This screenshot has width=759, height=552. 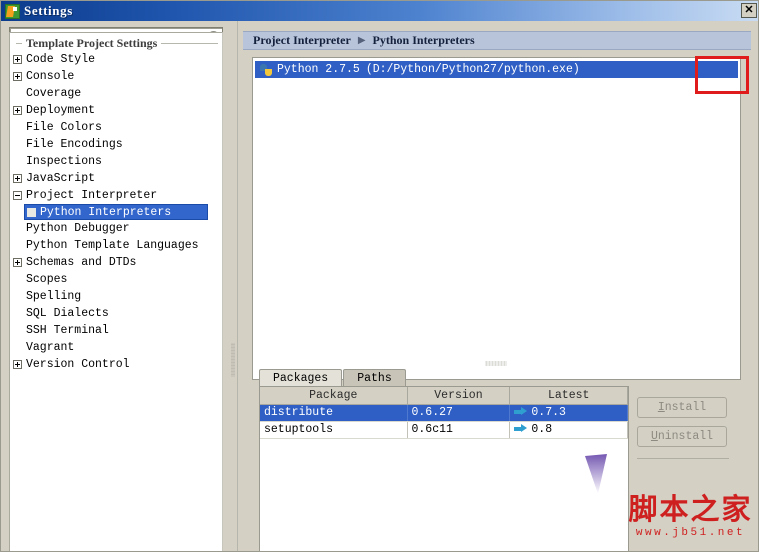 I want to click on interpreter-name: Python 2.7.5, so click(x=318, y=69).